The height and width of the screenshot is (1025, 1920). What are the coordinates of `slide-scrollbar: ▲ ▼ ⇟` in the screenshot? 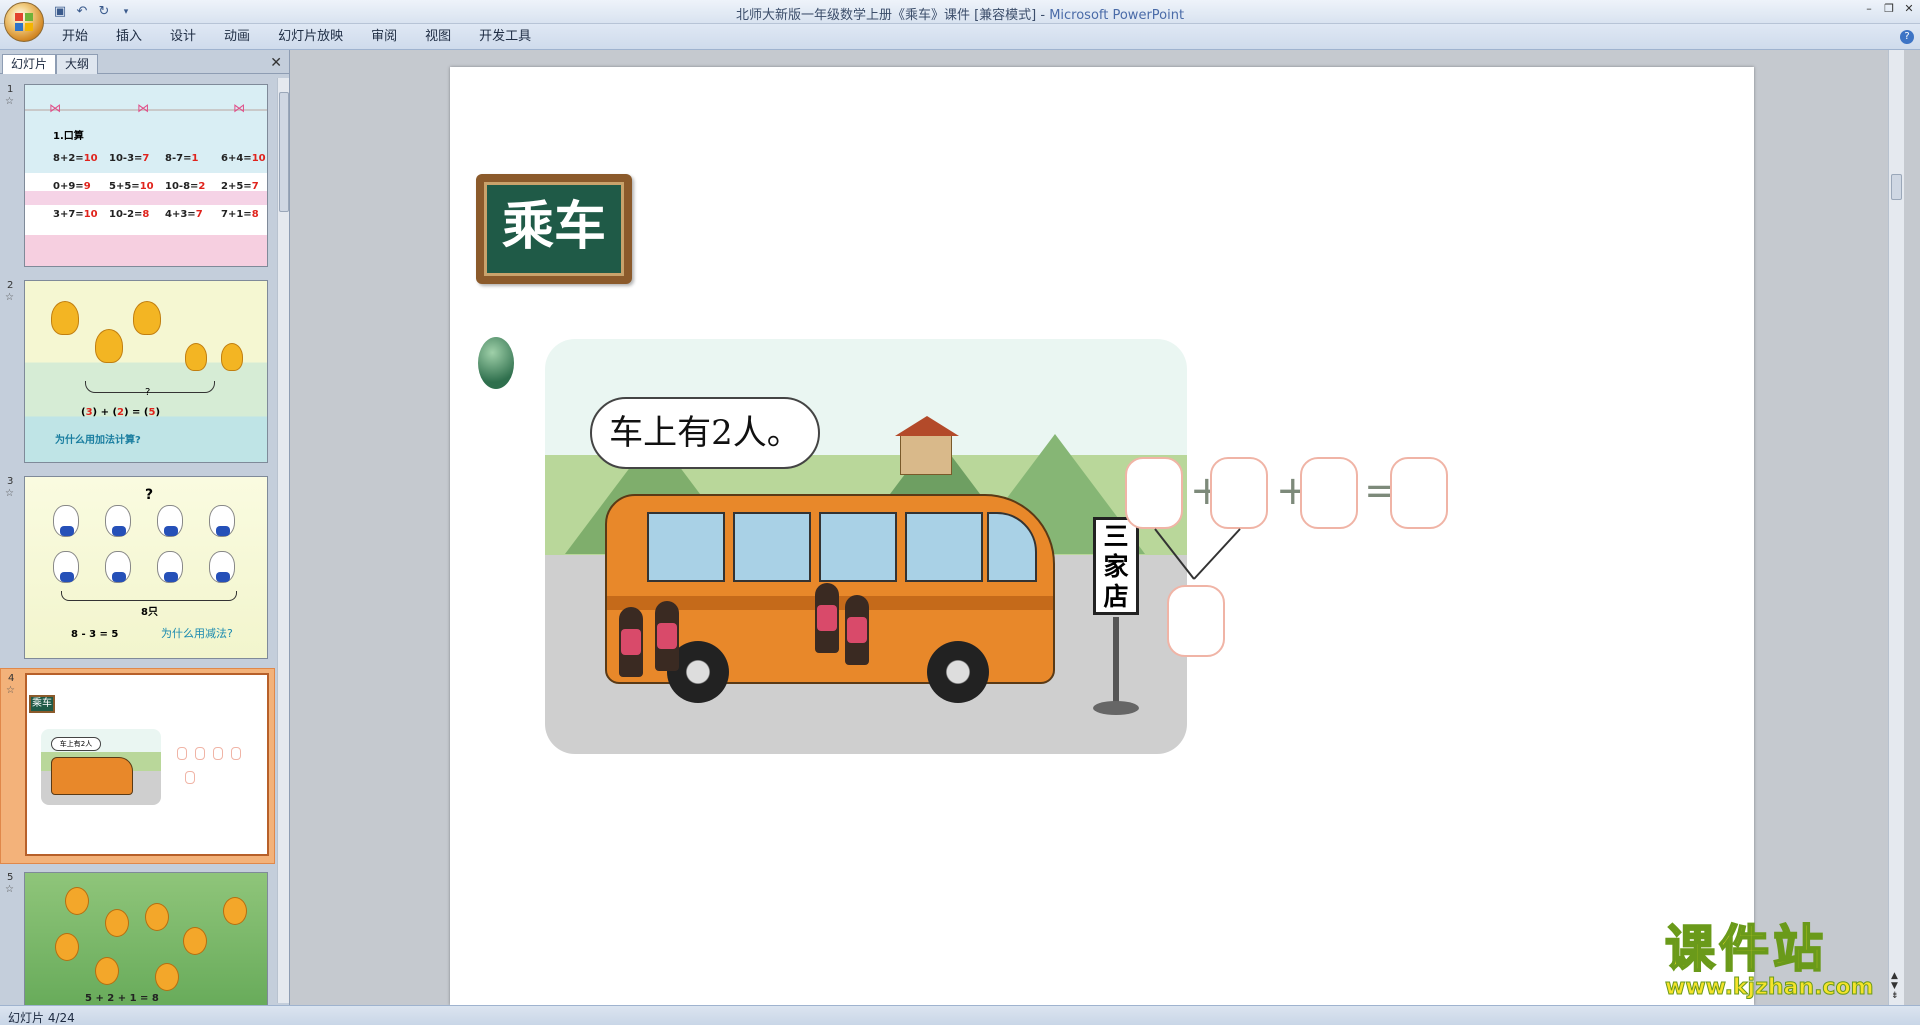 It's located at (1896, 527).